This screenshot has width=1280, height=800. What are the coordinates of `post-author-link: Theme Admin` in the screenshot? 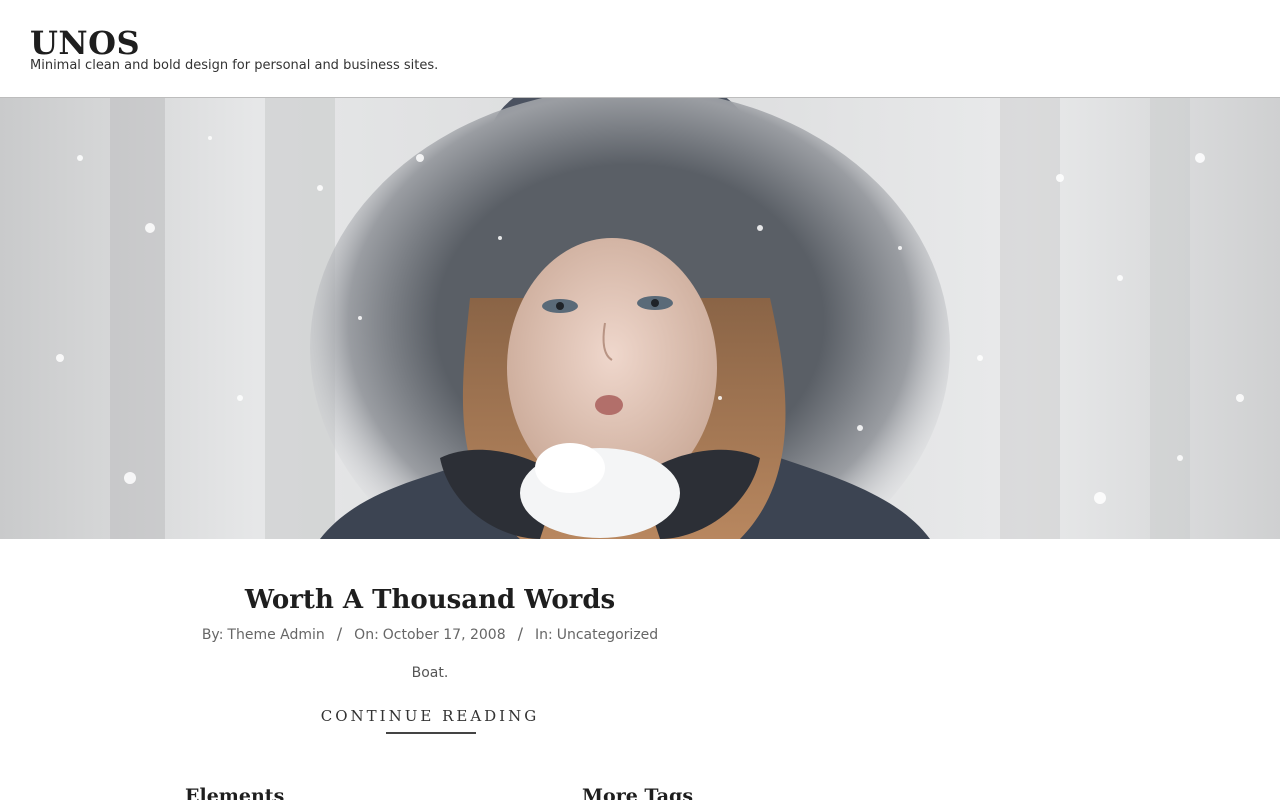 It's located at (275, 635).